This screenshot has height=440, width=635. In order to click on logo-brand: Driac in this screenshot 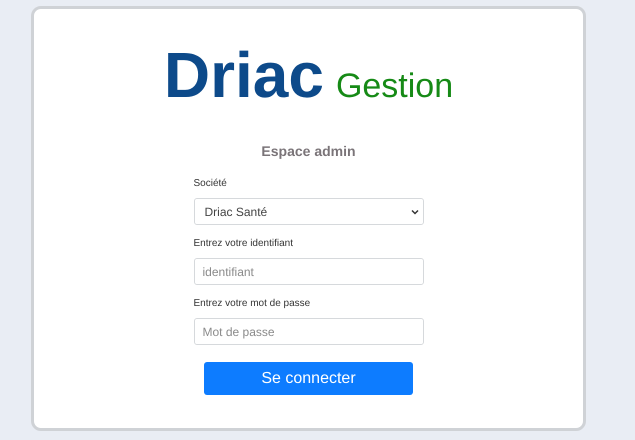, I will do `click(244, 75)`.